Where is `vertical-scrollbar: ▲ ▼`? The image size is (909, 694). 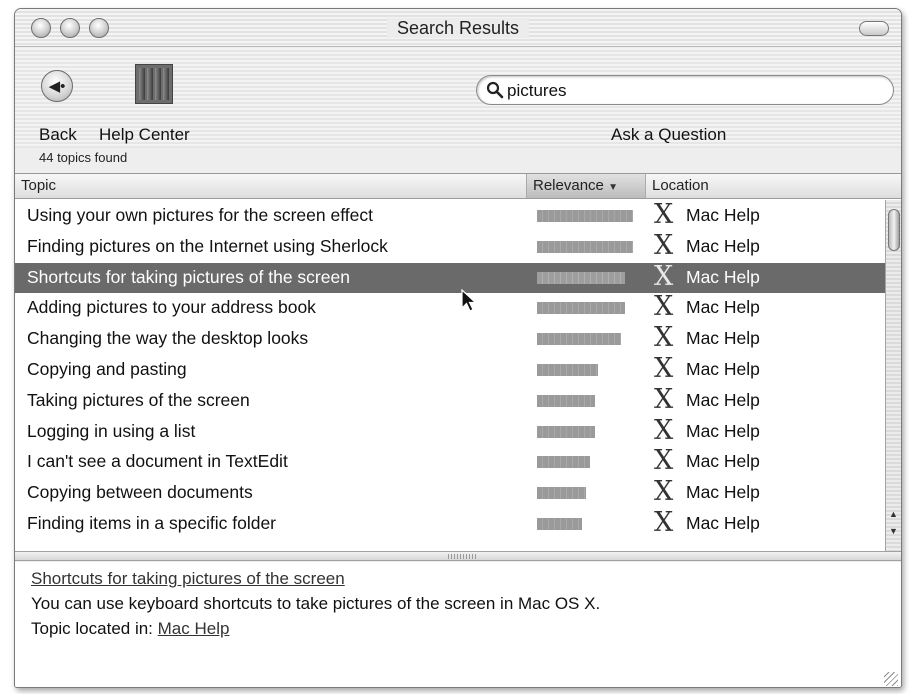 vertical-scrollbar: ▲ ▼ is located at coordinates (893, 376).